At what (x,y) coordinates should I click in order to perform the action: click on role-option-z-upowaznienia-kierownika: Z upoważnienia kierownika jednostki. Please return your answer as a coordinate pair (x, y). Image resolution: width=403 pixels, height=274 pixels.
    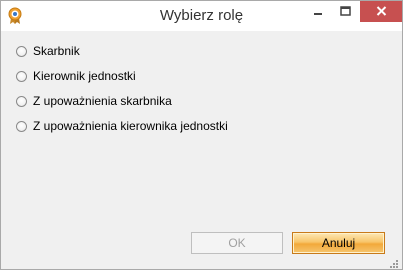
    Looking at the image, I should click on (122, 126).